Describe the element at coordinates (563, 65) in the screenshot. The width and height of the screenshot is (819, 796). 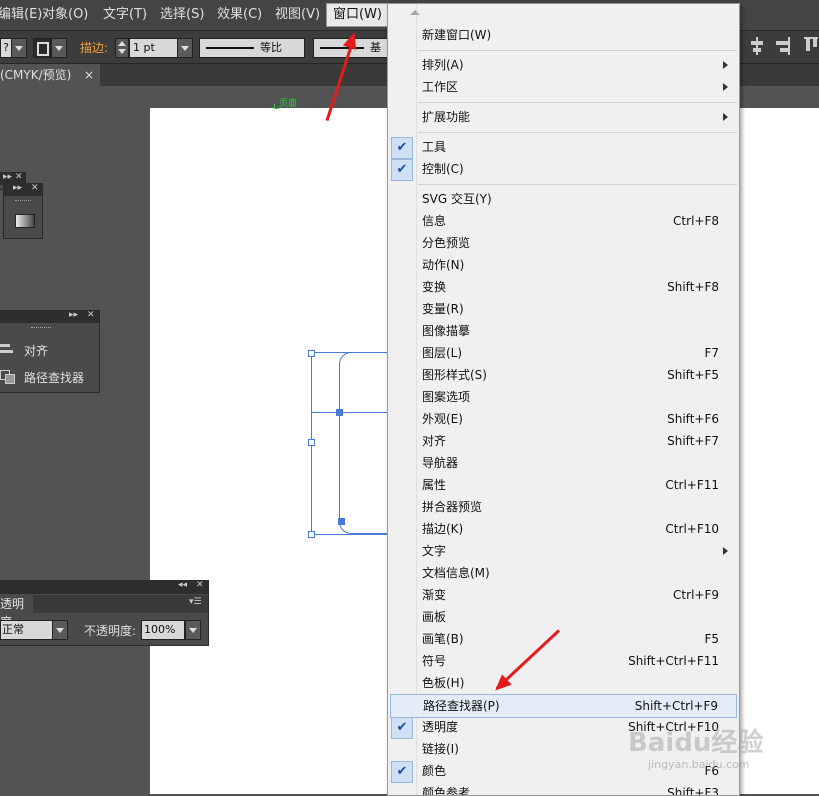
I see `menu-item: 排列(A)` at that location.